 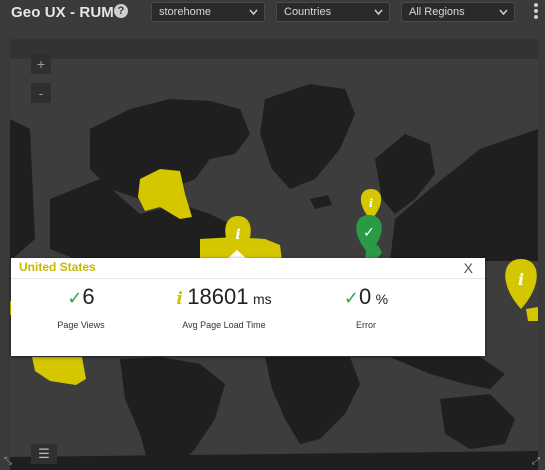 I want to click on metric-error: ✓0 % Error, so click(x=366, y=307).